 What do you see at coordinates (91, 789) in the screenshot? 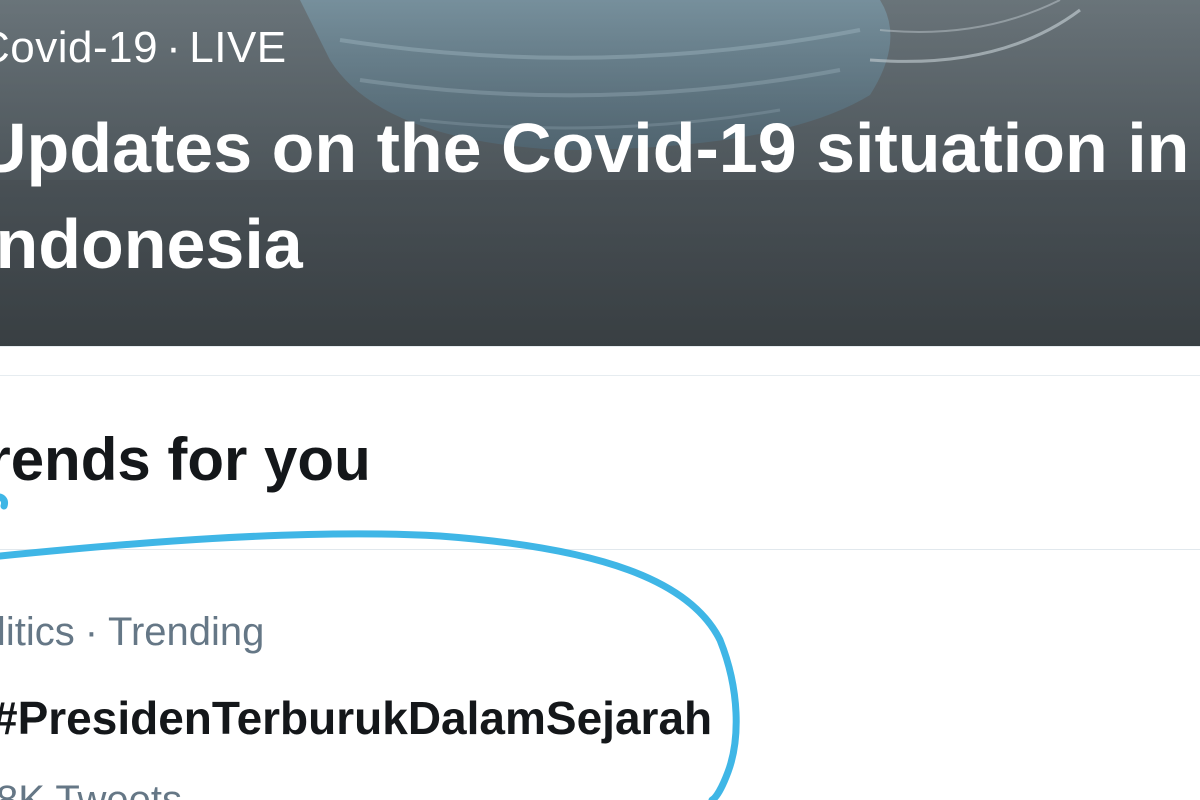
I see `tweet-count: 8K Tweets` at bounding box center [91, 789].